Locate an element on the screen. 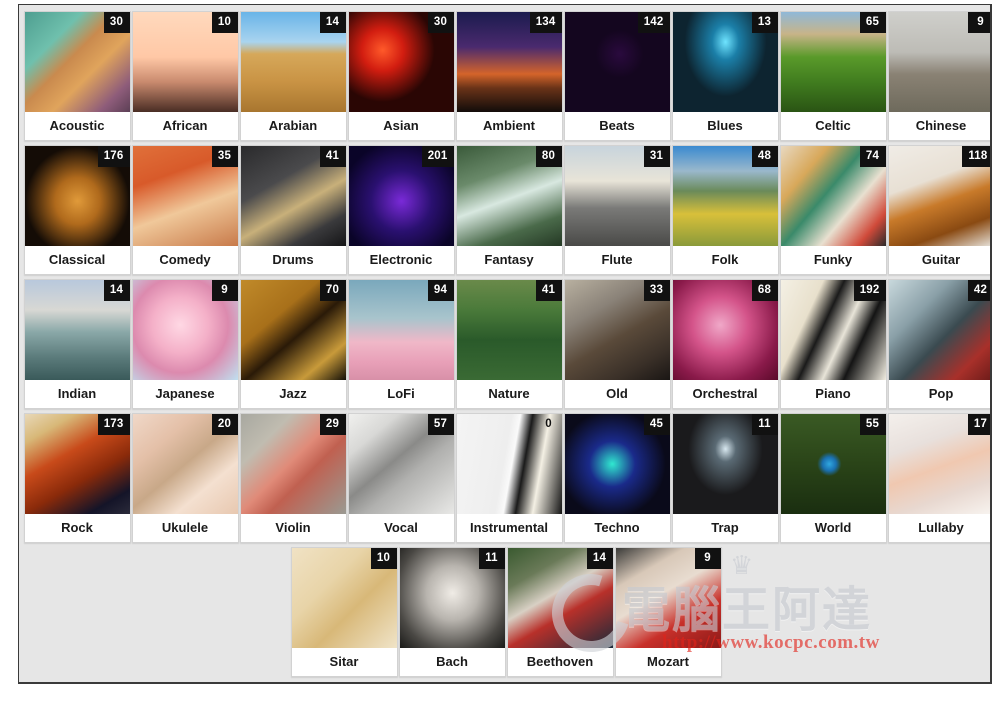 This screenshot has height=706, width=1000. category-card: 176 Classical is located at coordinates (77, 210).